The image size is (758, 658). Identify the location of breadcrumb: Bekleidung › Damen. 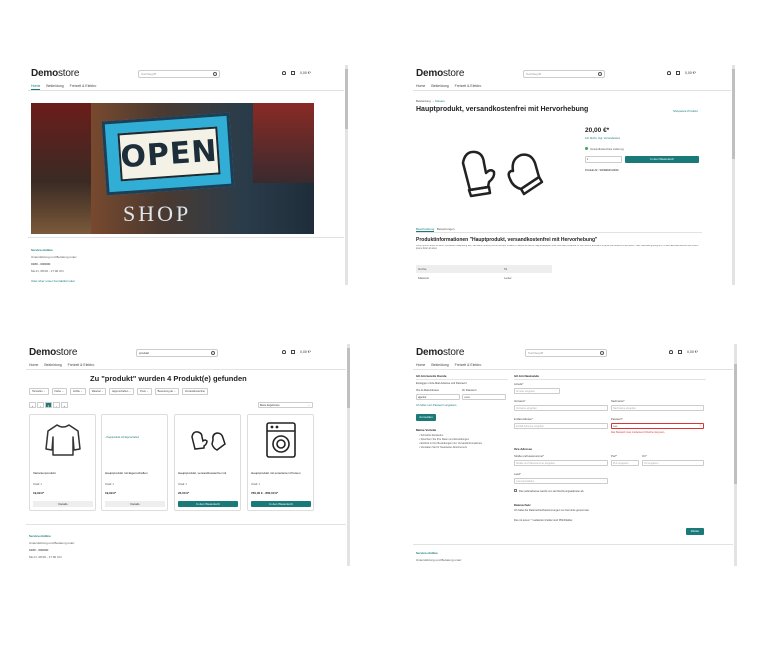
(430, 101).